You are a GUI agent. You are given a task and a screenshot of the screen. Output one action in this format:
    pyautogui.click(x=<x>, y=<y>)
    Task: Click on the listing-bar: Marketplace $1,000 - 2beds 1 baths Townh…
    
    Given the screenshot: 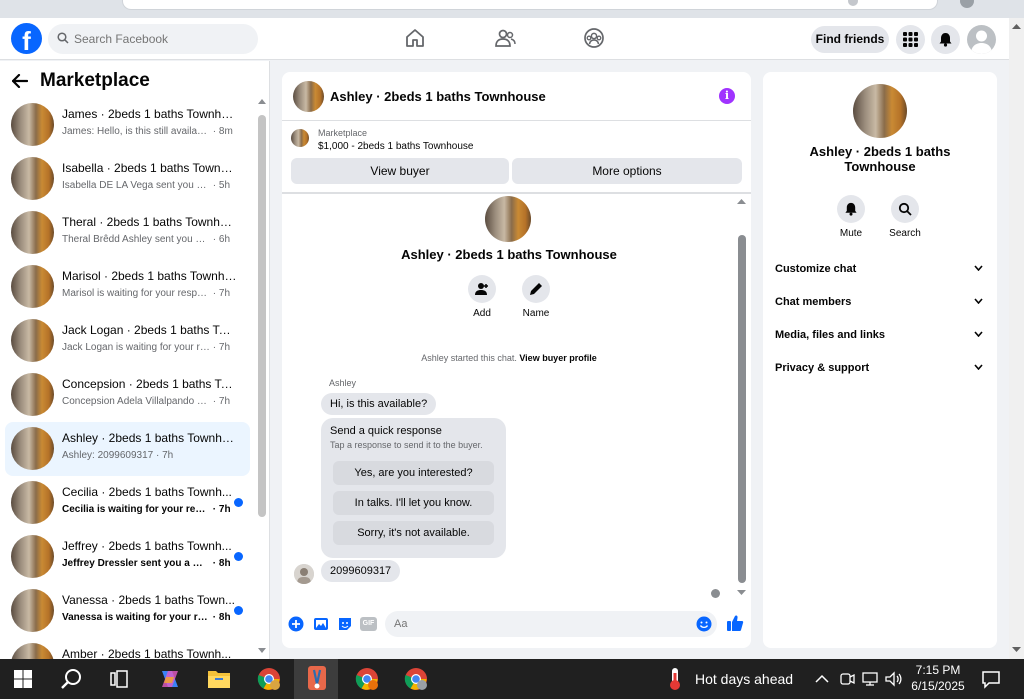 What is the action you would take?
    pyautogui.click(x=516, y=158)
    